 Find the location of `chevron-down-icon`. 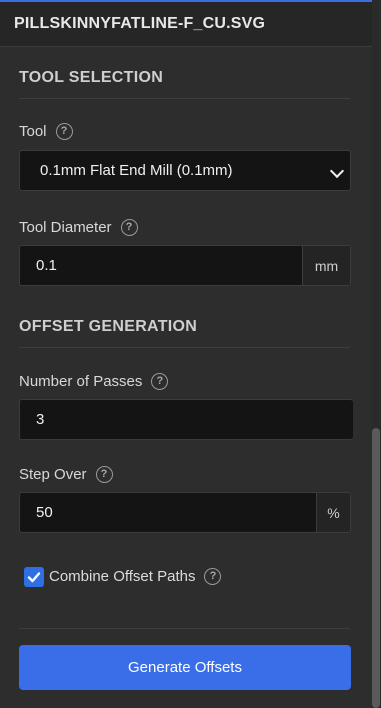

chevron-down-icon is located at coordinates (337, 171).